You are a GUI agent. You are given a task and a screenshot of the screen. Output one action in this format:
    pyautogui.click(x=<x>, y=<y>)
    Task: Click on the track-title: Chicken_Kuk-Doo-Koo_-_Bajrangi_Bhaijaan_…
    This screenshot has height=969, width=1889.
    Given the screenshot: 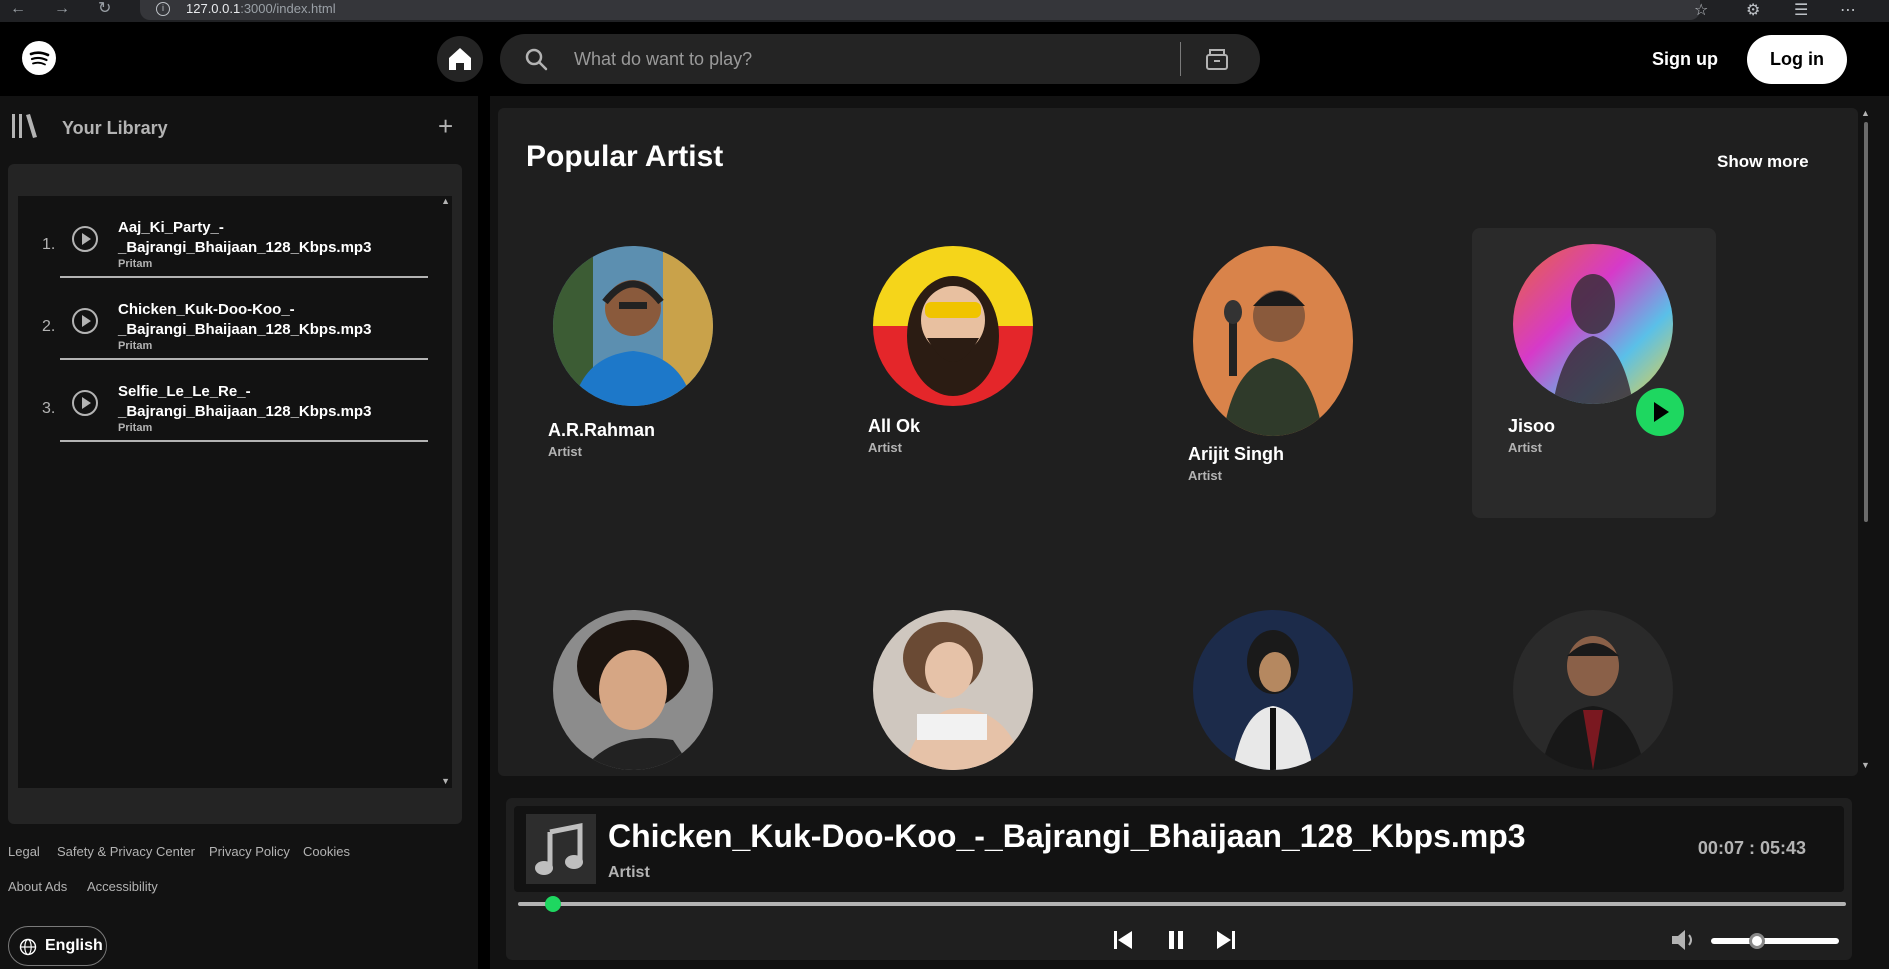 What is the action you would take?
    pyautogui.click(x=1067, y=836)
    